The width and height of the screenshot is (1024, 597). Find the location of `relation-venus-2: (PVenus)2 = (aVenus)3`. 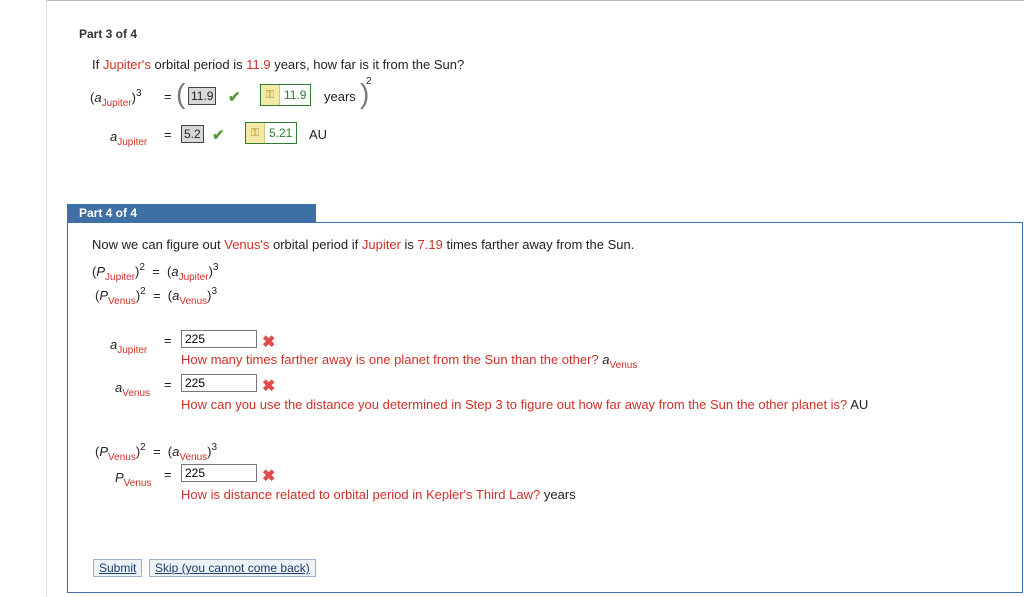

relation-venus-2: (PVenus)2 = (aVenus)3 is located at coordinates (156, 452).